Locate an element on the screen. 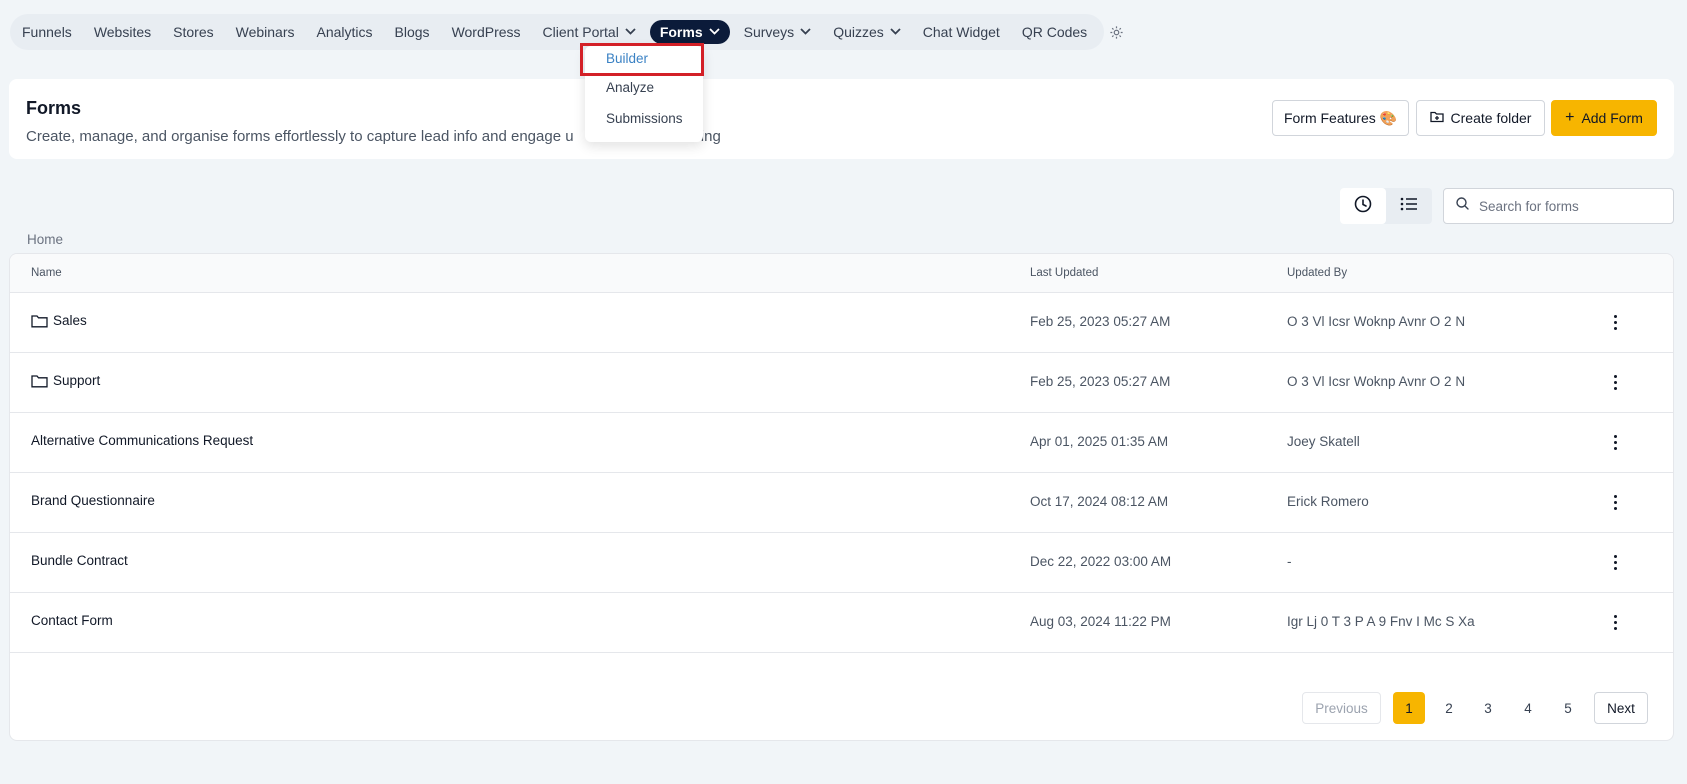 This screenshot has height=784, width=1687. form-features-label: Form Features 🎨 is located at coordinates (1340, 117).